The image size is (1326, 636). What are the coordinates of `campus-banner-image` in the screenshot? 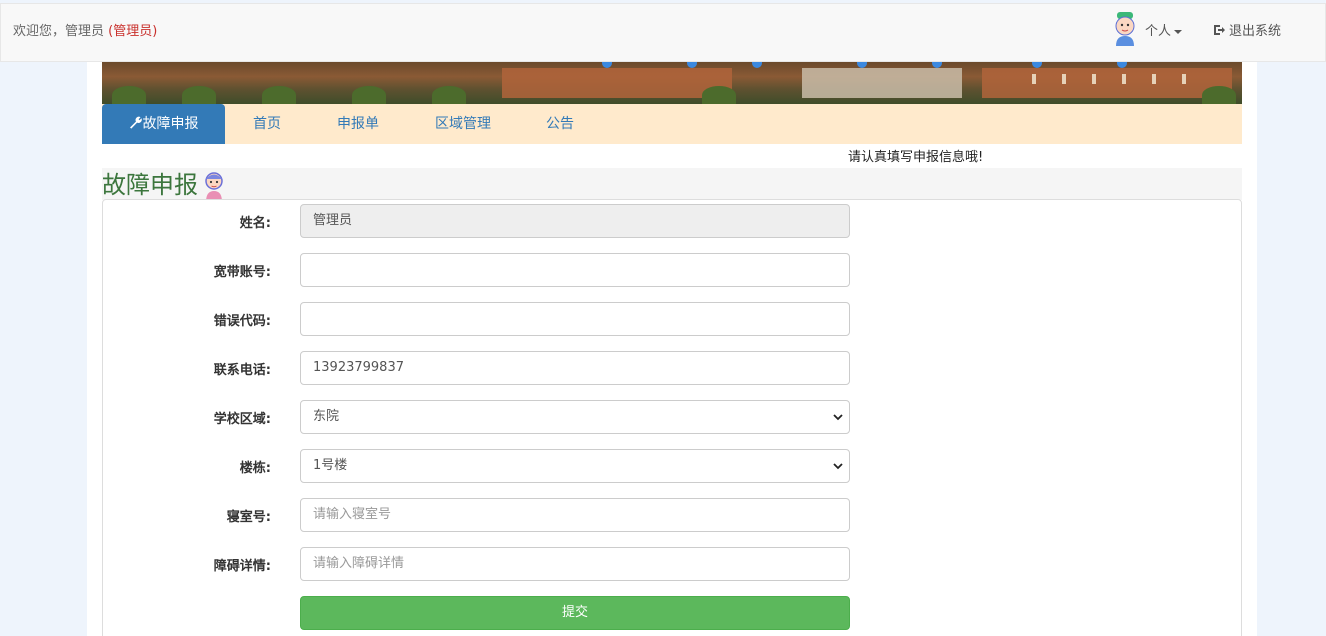 It's located at (672, 83).